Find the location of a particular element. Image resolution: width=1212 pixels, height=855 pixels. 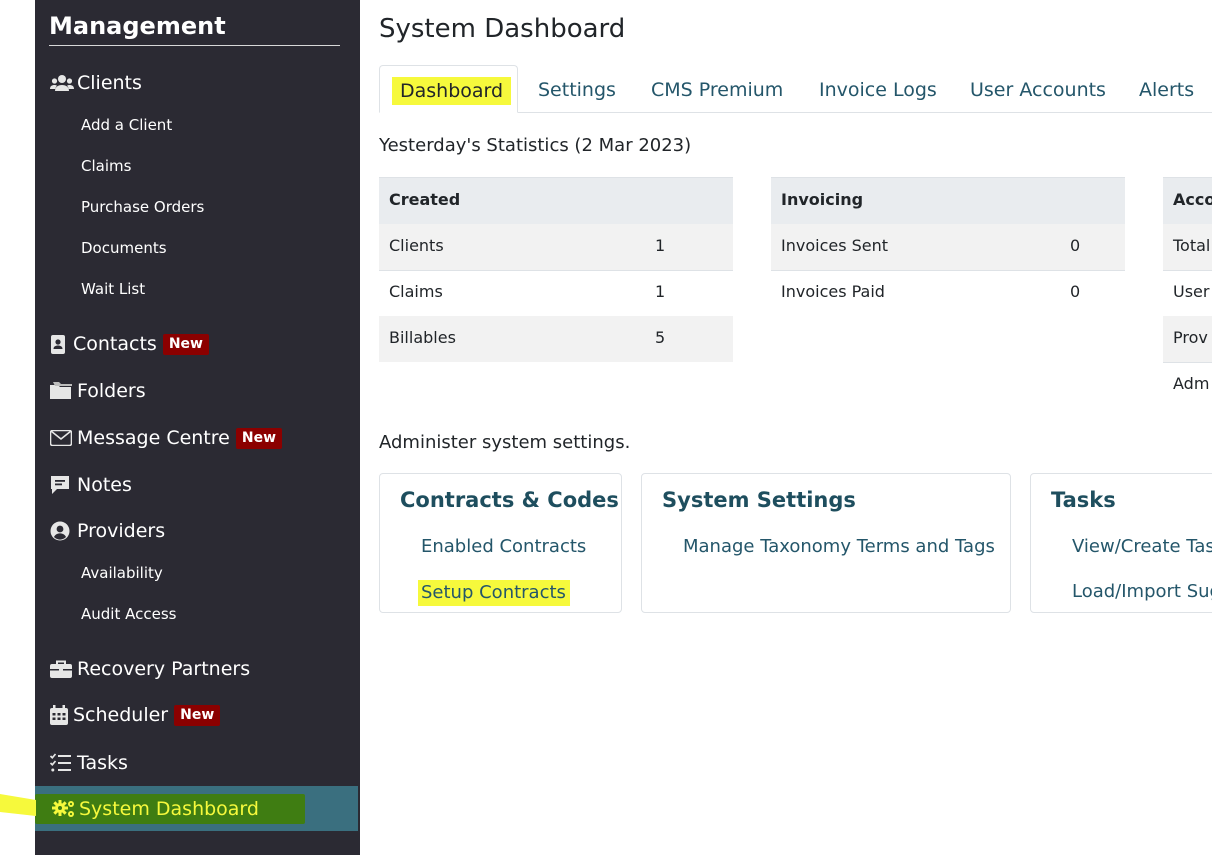

row-label: Invoices Sent is located at coordinates (835, 245).